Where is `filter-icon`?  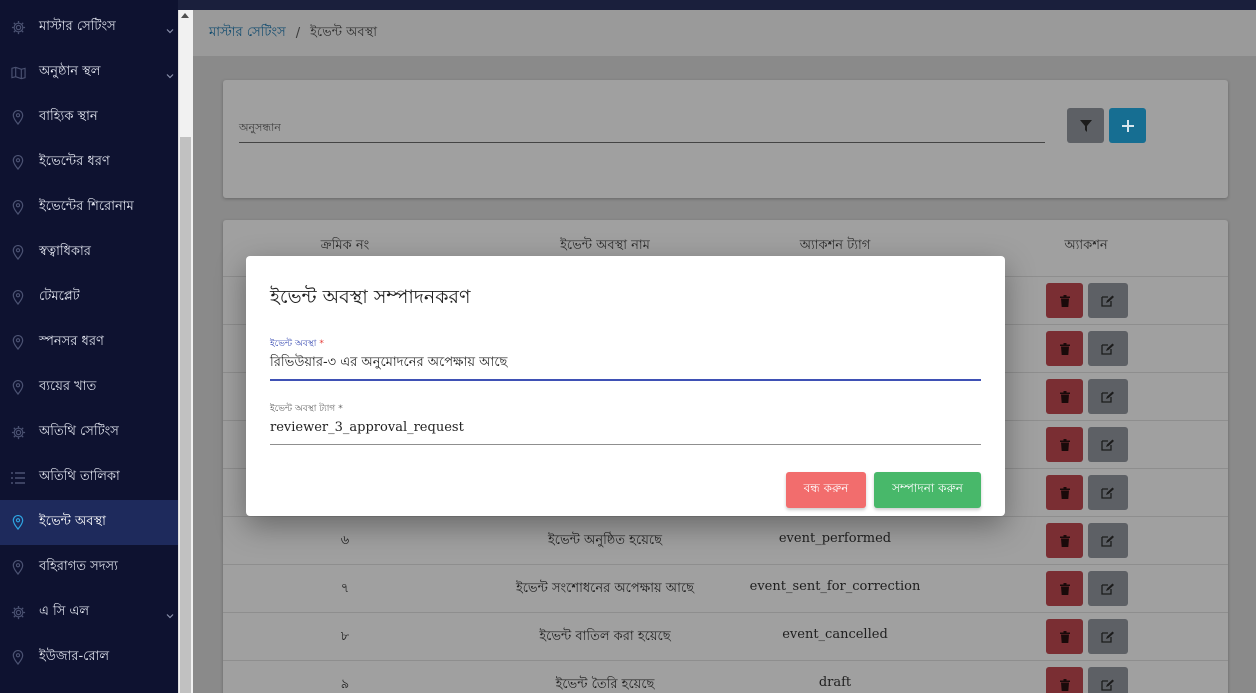 filter-icon is located at coordinates (1085, 125).